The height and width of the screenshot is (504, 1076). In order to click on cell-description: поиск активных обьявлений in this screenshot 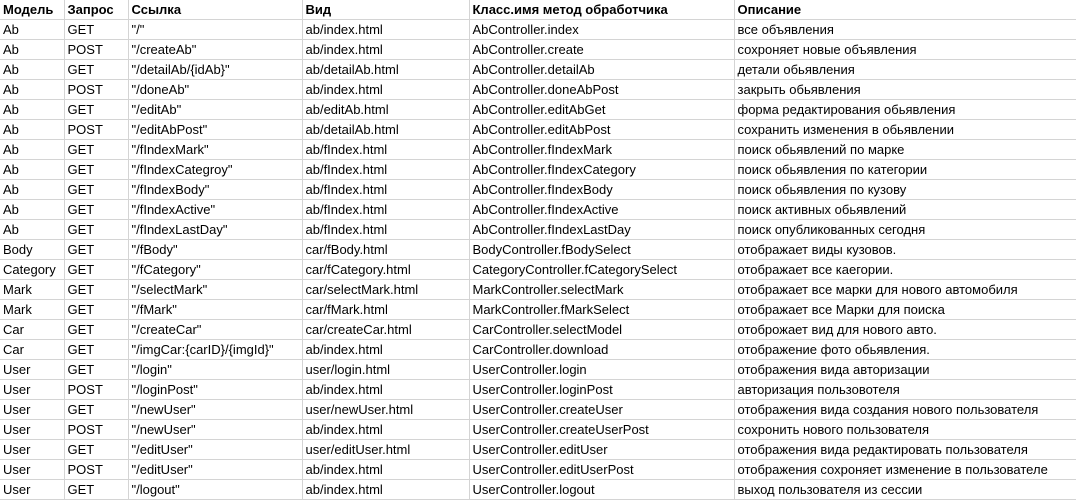, I will do `click(905, 209)`.